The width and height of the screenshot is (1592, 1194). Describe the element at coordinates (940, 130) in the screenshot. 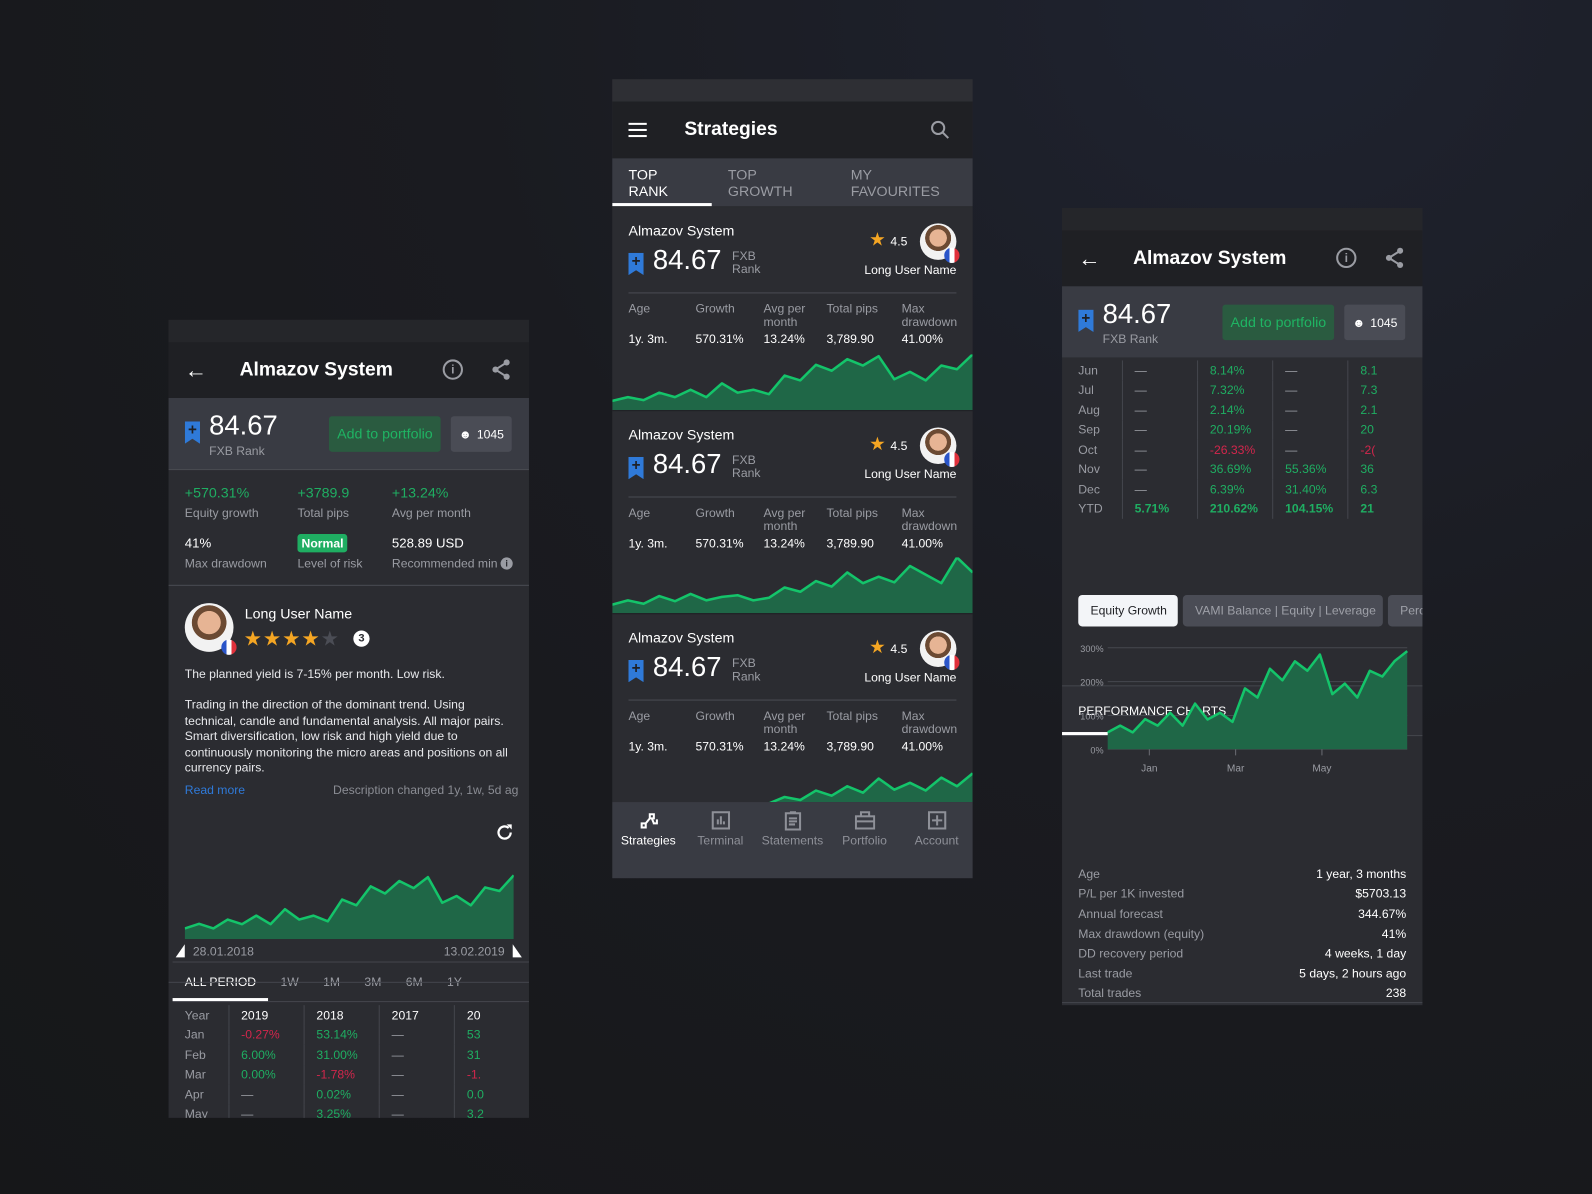

I see `search-icon` at that location.